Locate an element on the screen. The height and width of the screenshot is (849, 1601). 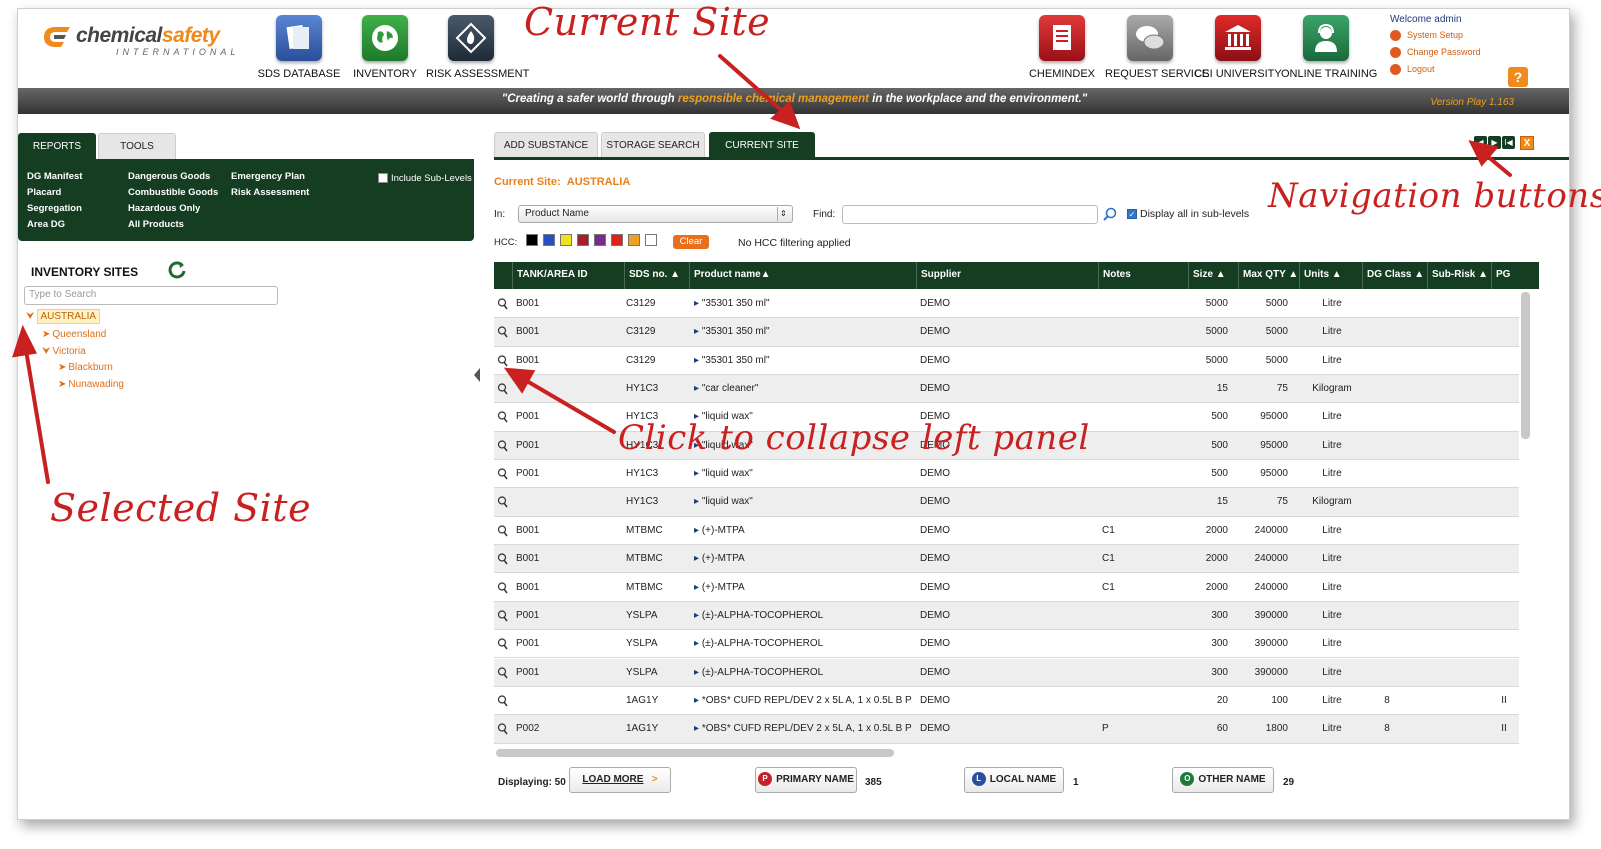
tab-current-site: CURRENT SITE is located at coordinates (762, 145).